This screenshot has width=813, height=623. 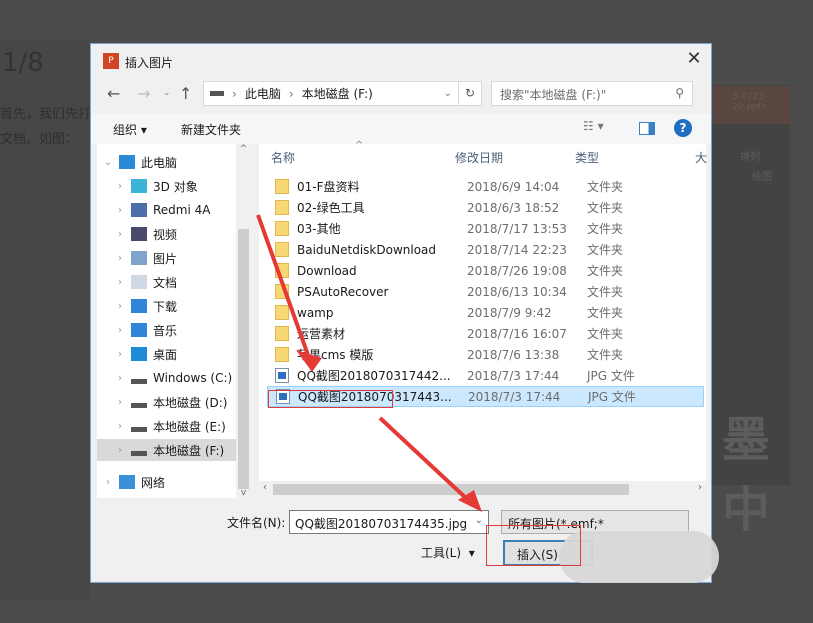 What do you see at coordinates (424, 459) in the screenshot?
I see `arrow-to-insert` at bounding box center [424, 459].